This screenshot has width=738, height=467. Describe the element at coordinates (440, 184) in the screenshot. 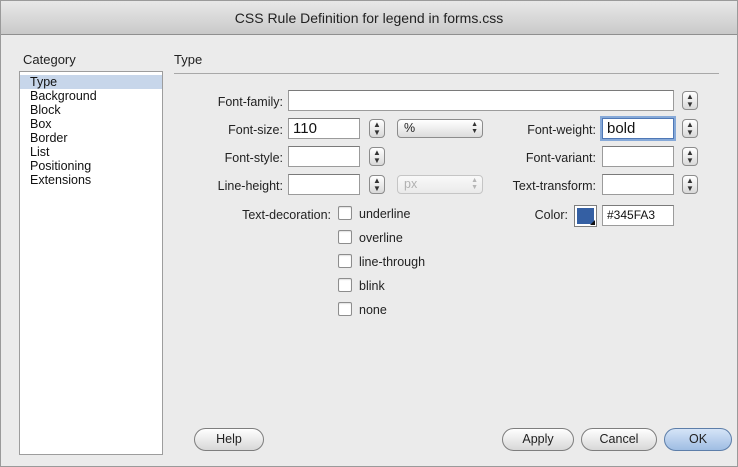

I see `line-height-unit-select: px ▲ ▼` at that location.